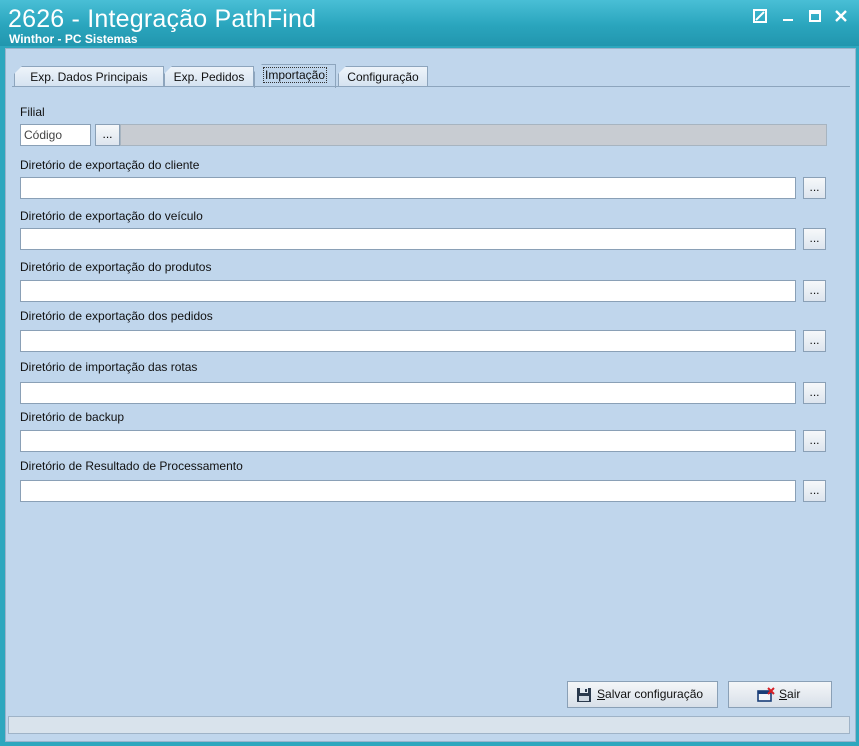 The width and height of the screenshot is (859, 746). Describe the element at coordinates (32, 112) in the screenshot. I see `filial-label: Filial` at that location.